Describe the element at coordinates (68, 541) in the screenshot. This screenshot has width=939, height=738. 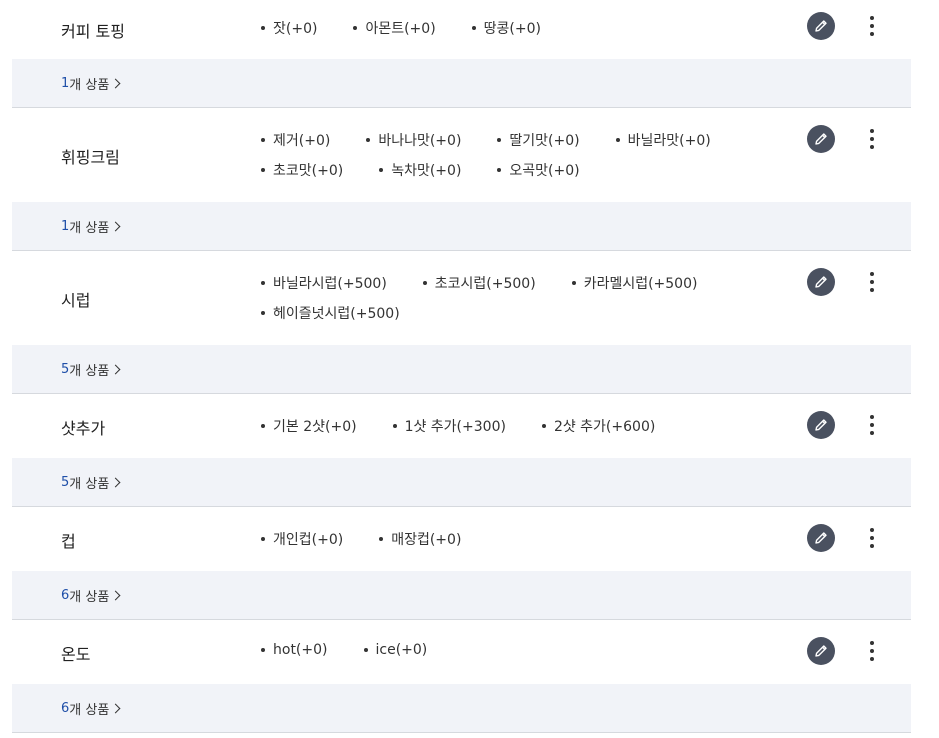
I see `option-group-name: 컵` at that location.